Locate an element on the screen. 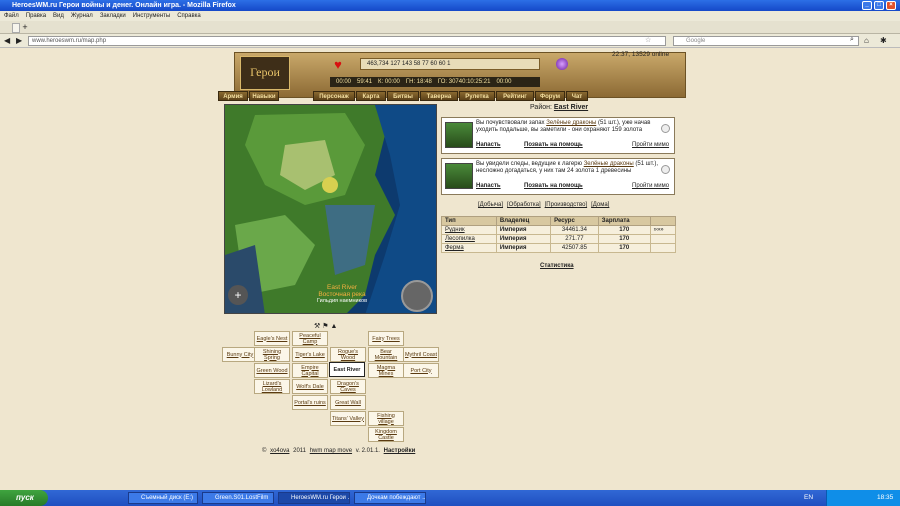 The height and width of the screenshot is (506, 900). region-peaceful-camp: Peaceful Camp is located at coordinates (310, 338).